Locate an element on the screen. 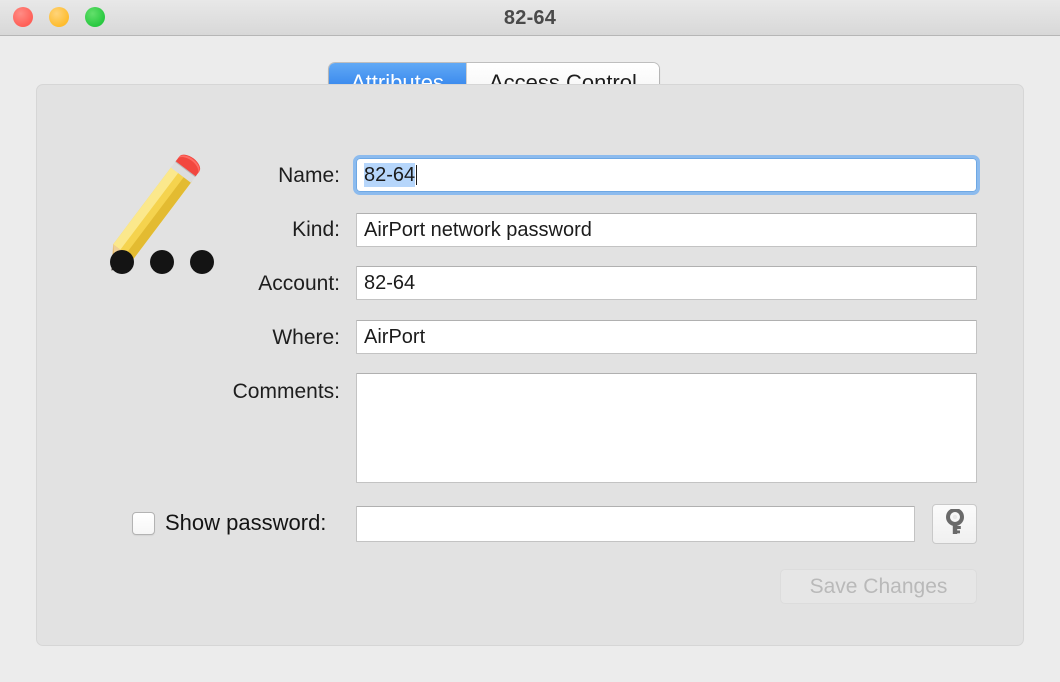  name-input: 82-64 is located at coordinates (666, 175).